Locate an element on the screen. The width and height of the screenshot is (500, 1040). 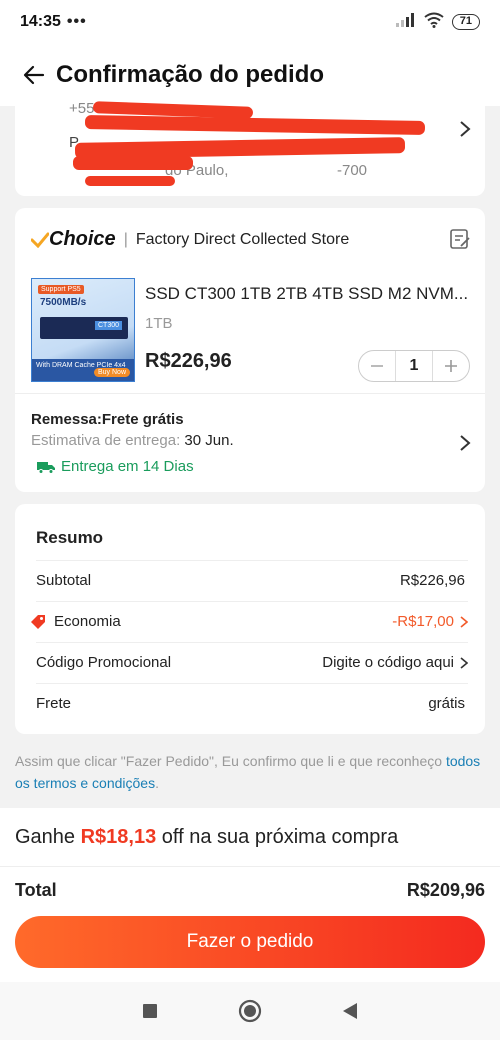
summary-label: Frete is located at coordinates (54, 703).